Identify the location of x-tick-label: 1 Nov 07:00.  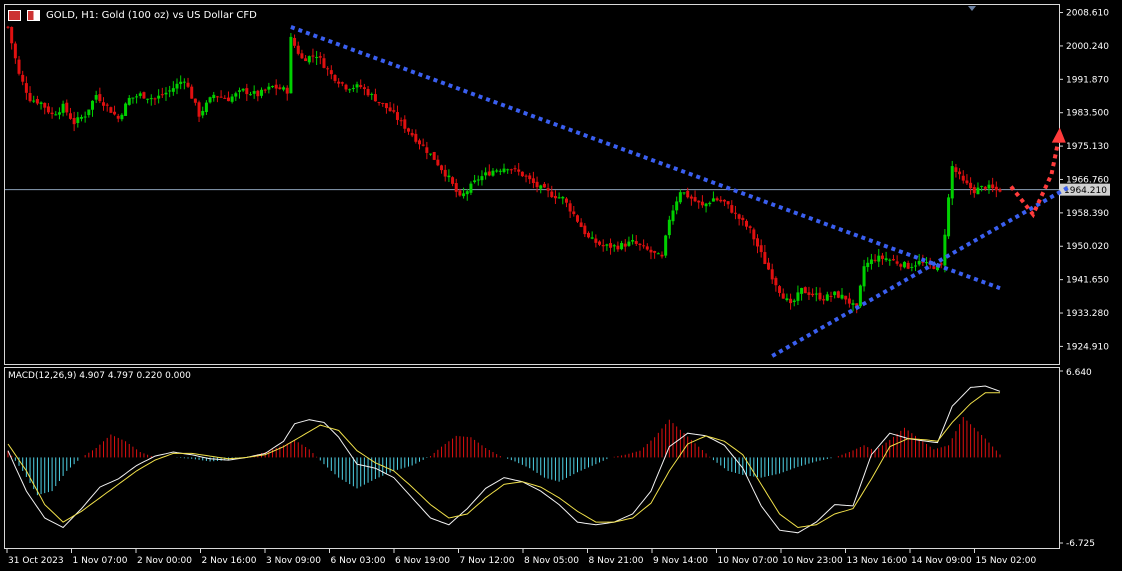
(100, 561).